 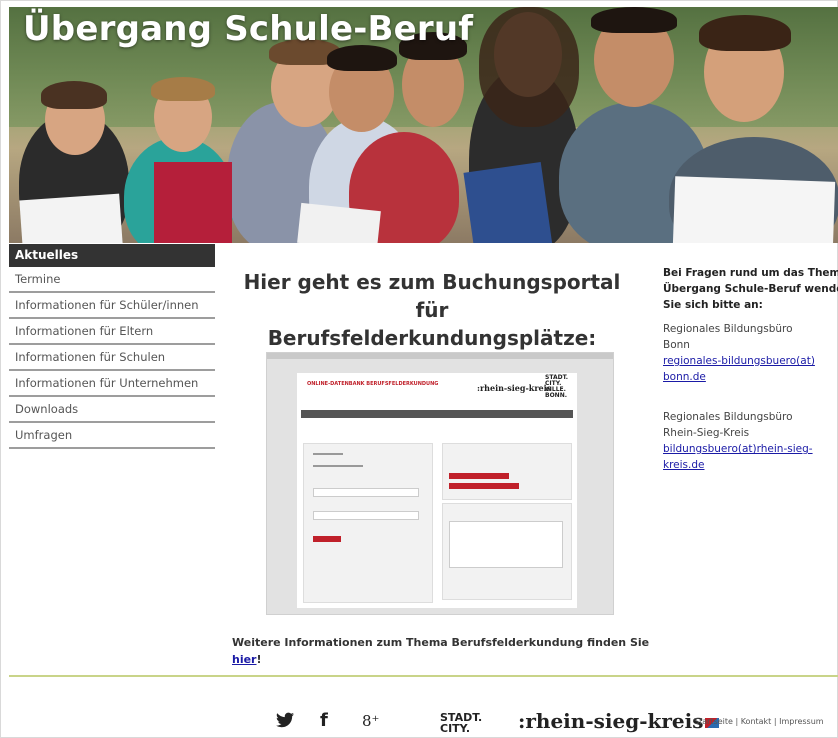 What do you see at coordinates (745, 33) in the screenshot?
I see `student-8-hair` at bounding box center [745, 33].